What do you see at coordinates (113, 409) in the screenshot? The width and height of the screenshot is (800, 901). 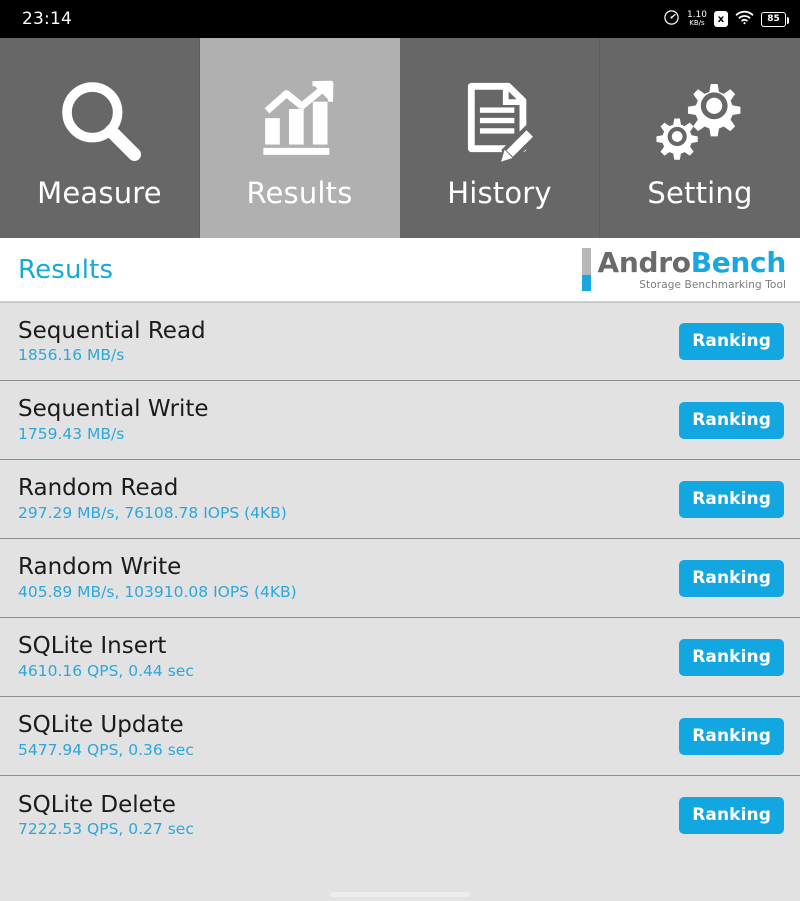 I see `result-name: Sequential Write` at bounding box center [113, 409].